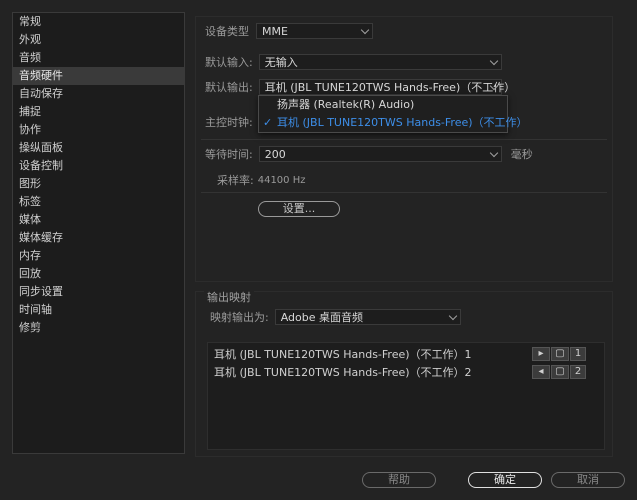 The image size is (637, 500). I want to click on default-input-row: 默认输入: 无输入, so click(353, 62).